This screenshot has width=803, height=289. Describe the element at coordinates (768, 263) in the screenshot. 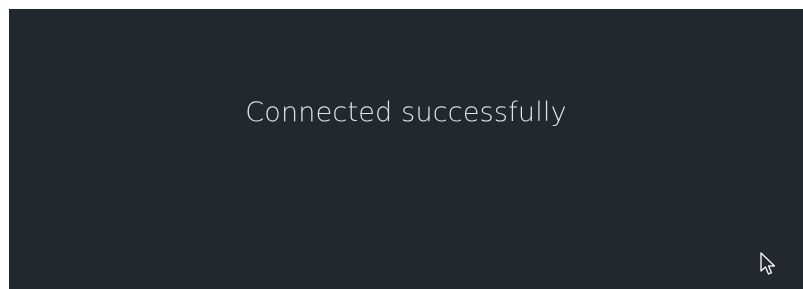

I see `mouse-pointer-icon` at that location.